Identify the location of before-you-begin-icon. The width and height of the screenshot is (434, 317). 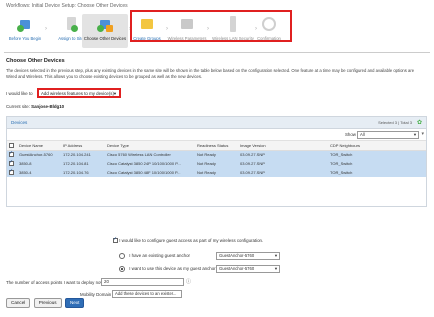
(25, 24).